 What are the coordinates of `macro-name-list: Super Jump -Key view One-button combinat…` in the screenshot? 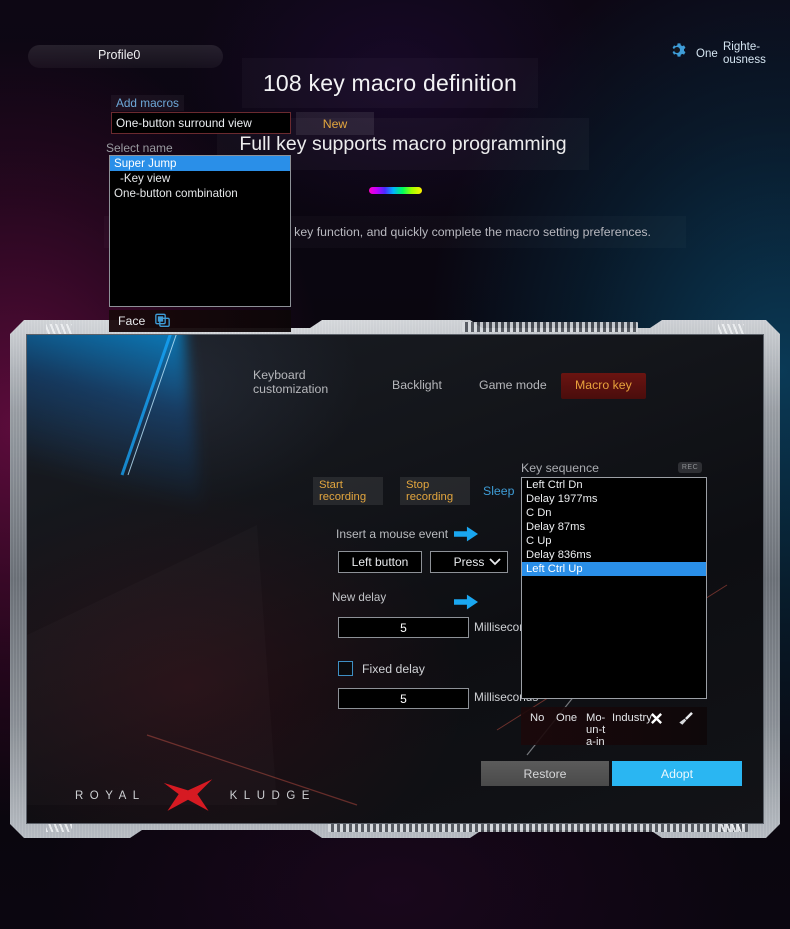 It's located at (200, 231).